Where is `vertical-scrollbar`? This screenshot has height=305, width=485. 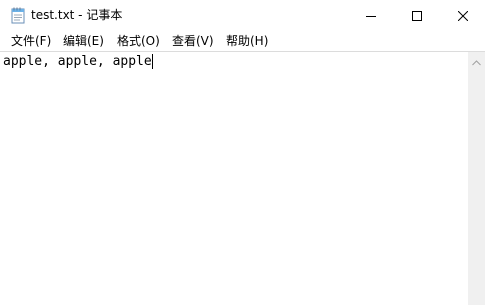 vertical-scrollbar is located at coordinates (476, 178).